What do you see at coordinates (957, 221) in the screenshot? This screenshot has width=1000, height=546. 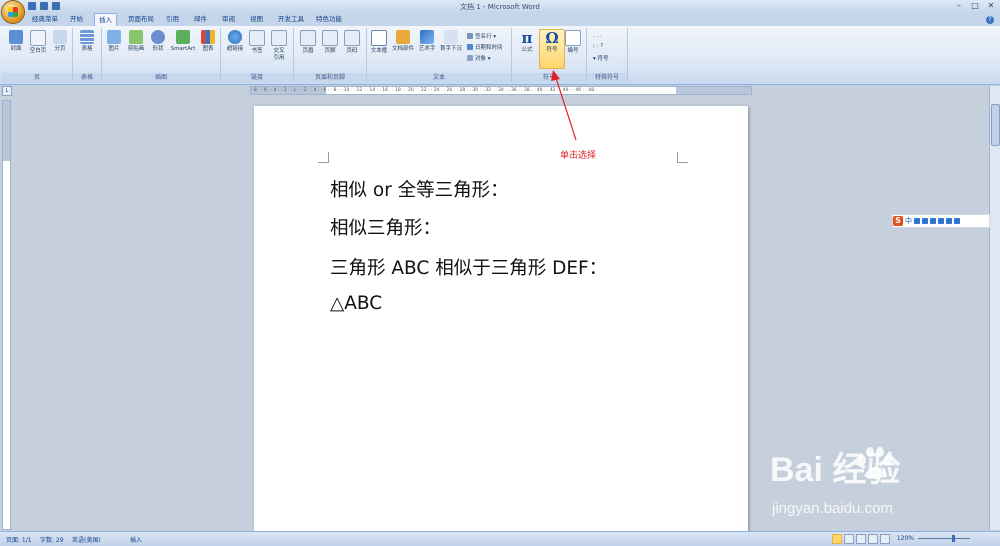 I see `toolbox-icon` at bounding box center [957, 221].